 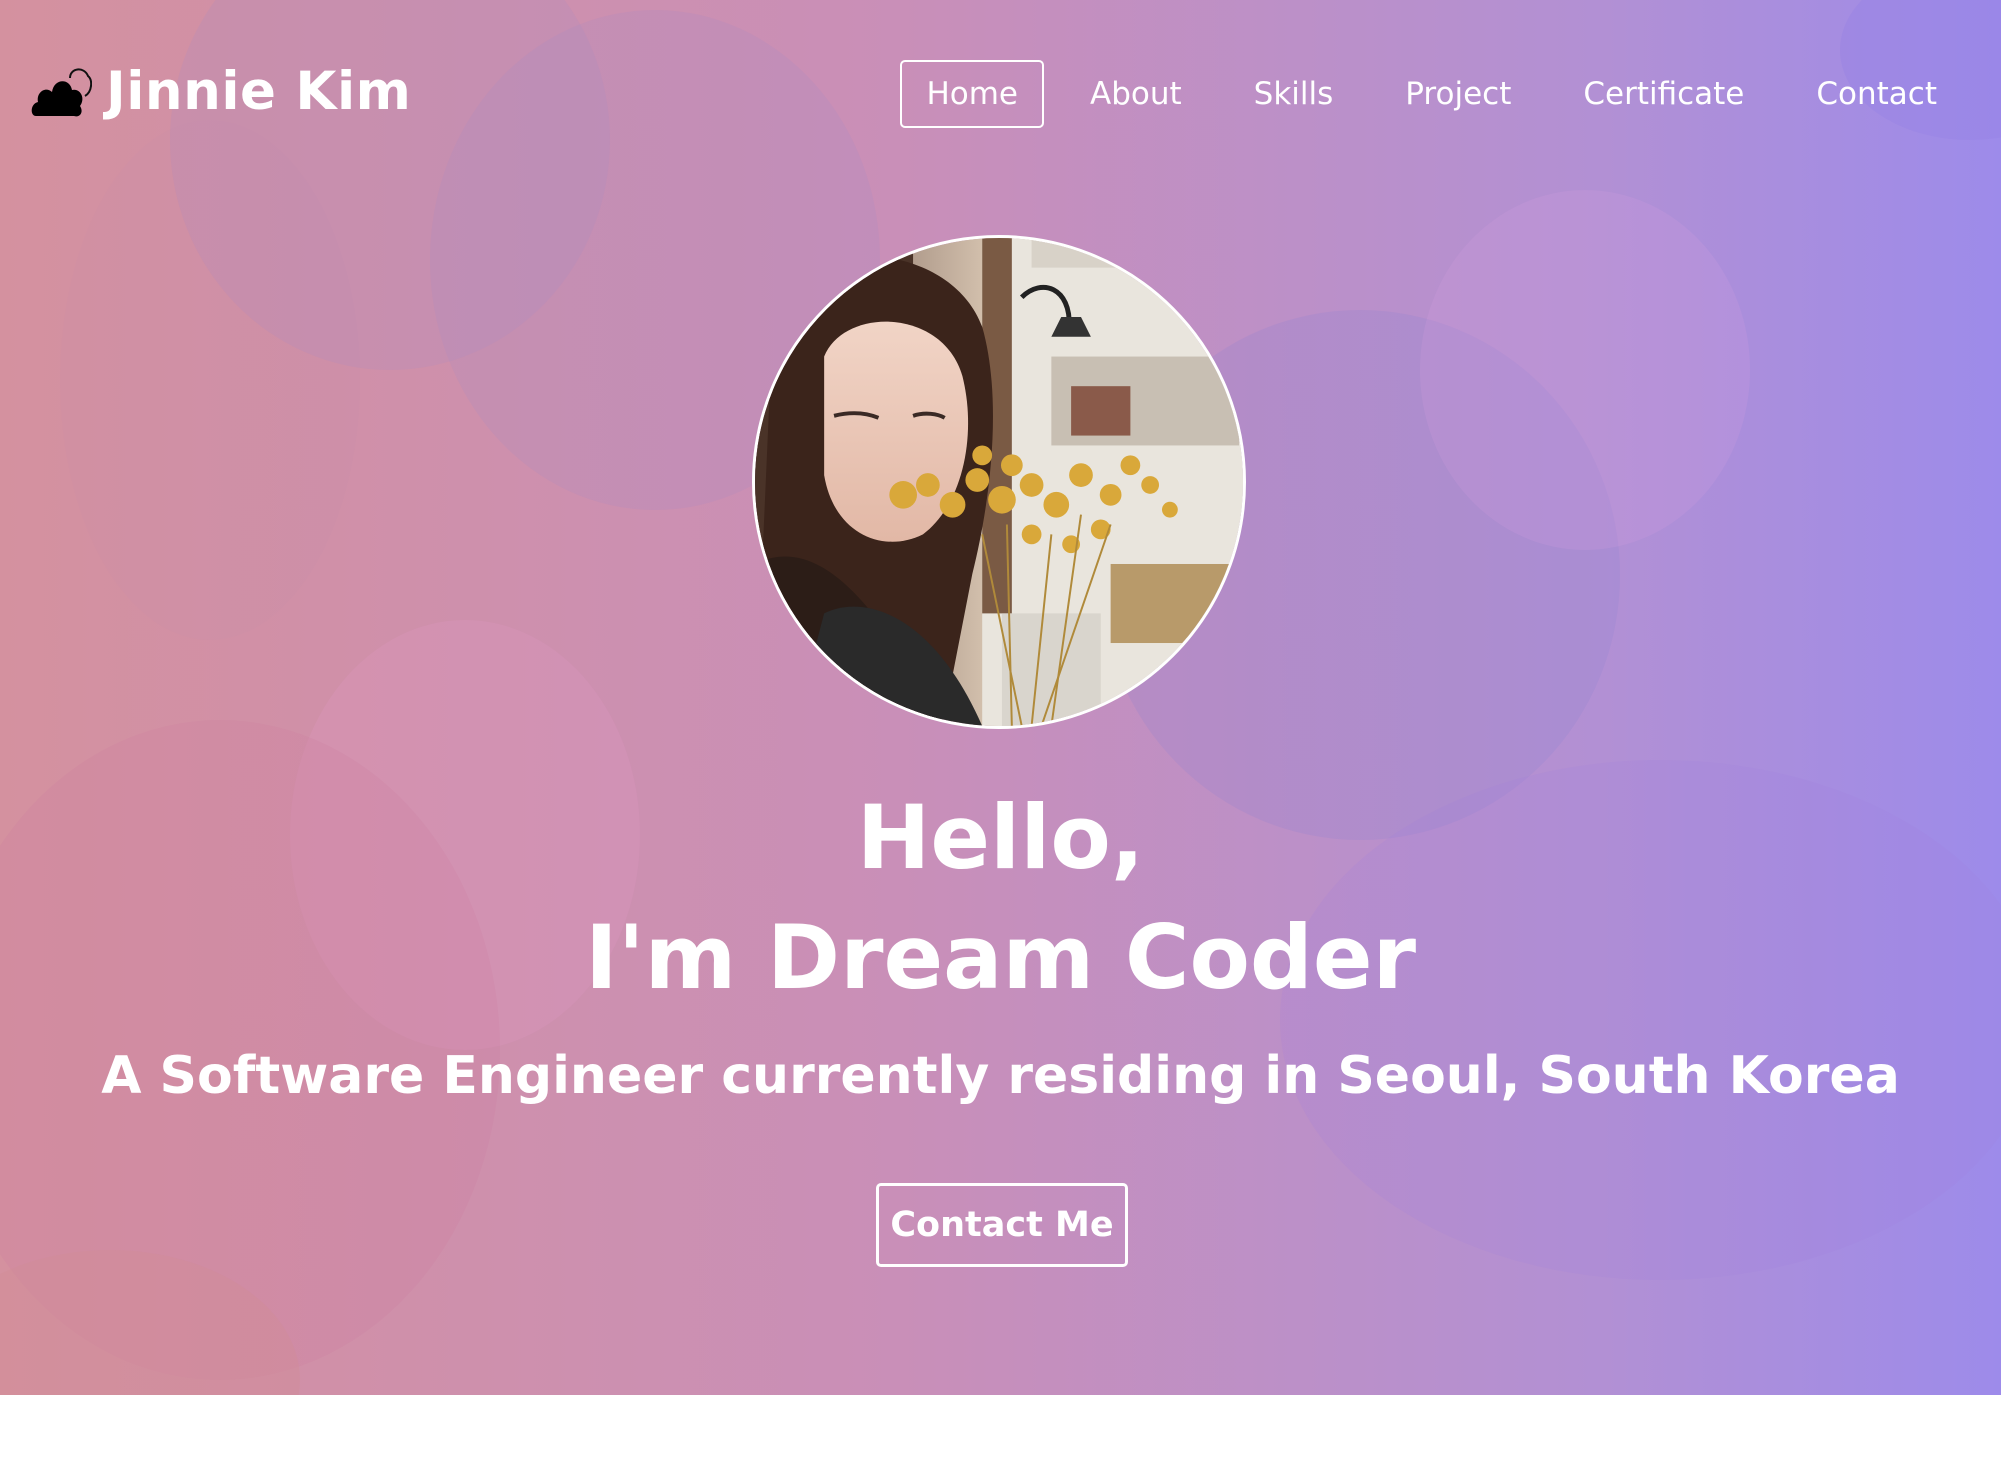 I want to click on nav-item-about: About, so click(x=1136, y=94).